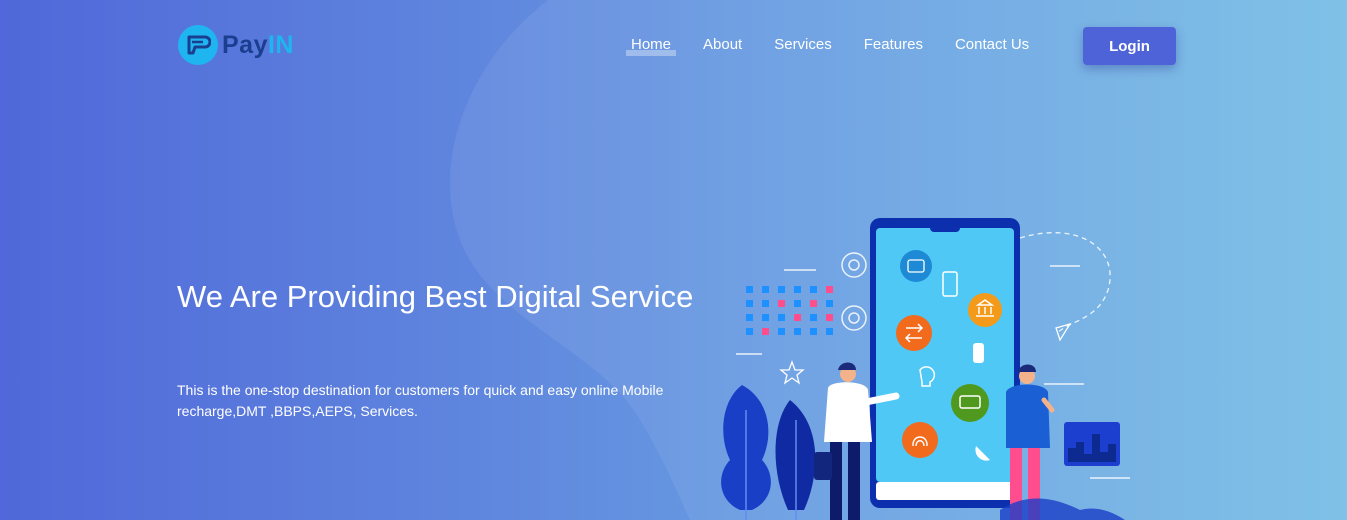  I want to click on brand-name: PayIN, so click(258, 45).